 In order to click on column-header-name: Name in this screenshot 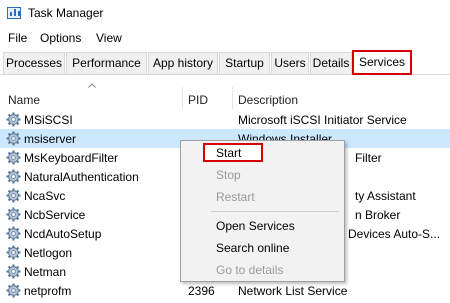, I will do `click(24, 100)`.